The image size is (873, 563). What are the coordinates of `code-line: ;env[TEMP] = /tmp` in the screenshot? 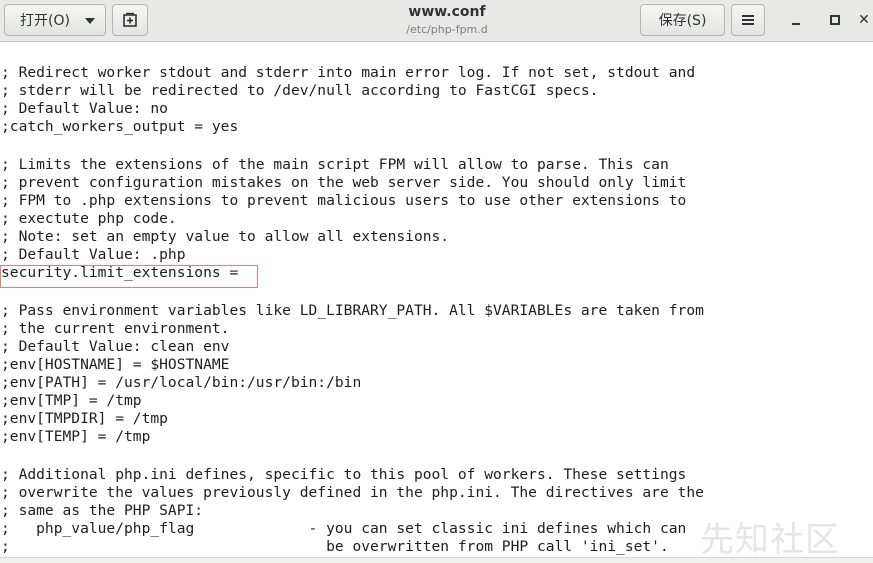 It's located at (352, 437).